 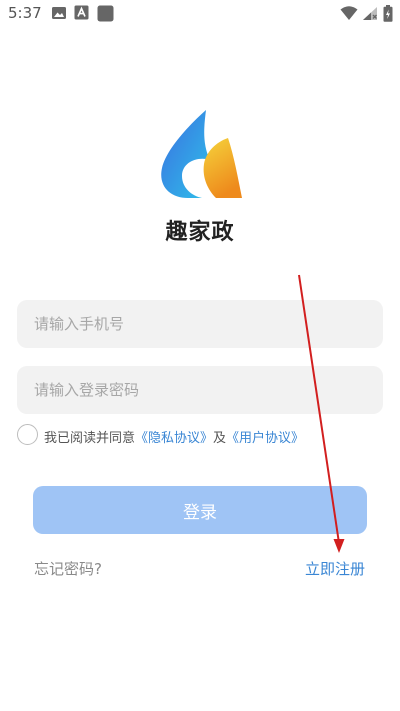 What do you see at coordinates (388, 13) in the screenshot?
I see `battery-icon` at bounding box center [388, 13].